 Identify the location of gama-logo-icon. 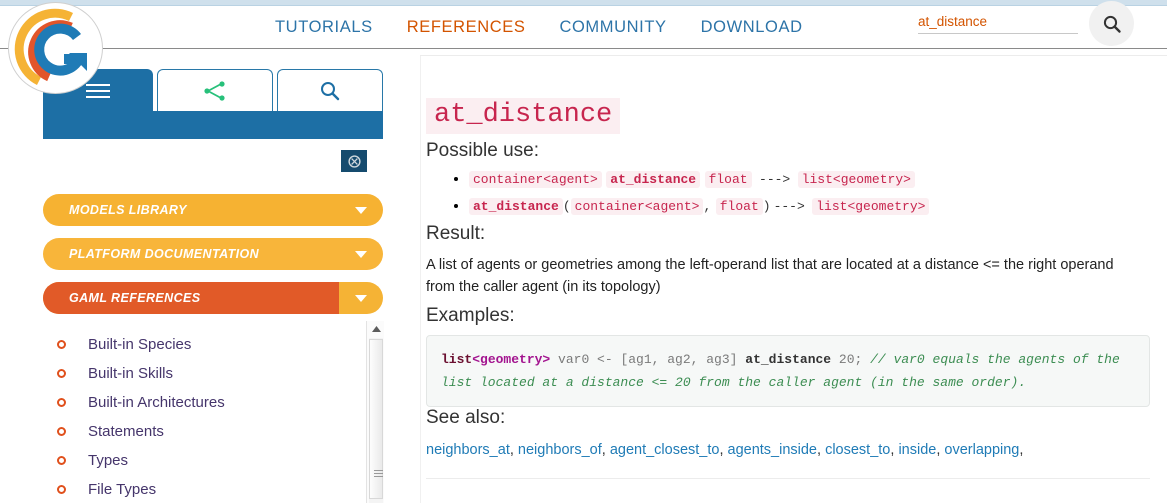
(51, 47).